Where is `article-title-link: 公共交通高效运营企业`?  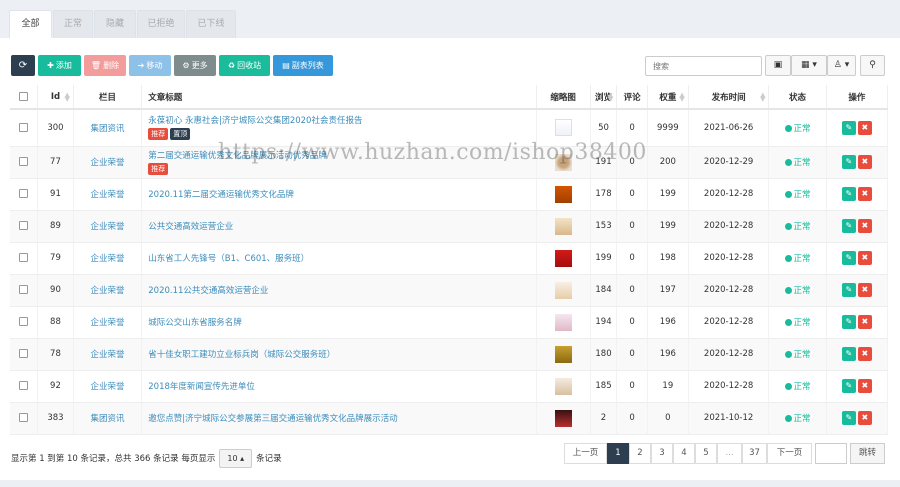 article-title-link: 公共交通高效运营企业 is located at coordinates (190, 227).